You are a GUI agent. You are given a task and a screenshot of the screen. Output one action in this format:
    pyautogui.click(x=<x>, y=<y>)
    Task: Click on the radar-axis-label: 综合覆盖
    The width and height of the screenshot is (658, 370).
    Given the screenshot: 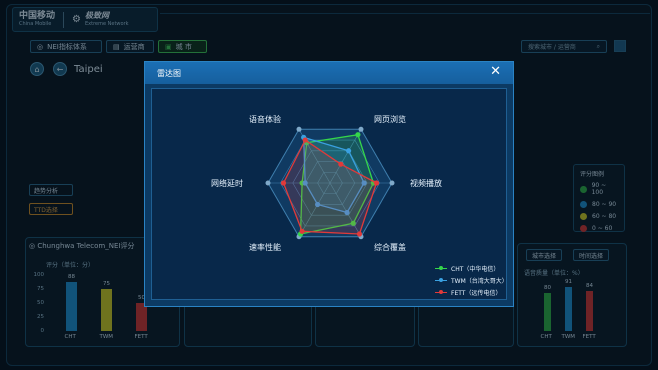 What is the action you would take?
    pyautogui.click(x=390, y=247)
    